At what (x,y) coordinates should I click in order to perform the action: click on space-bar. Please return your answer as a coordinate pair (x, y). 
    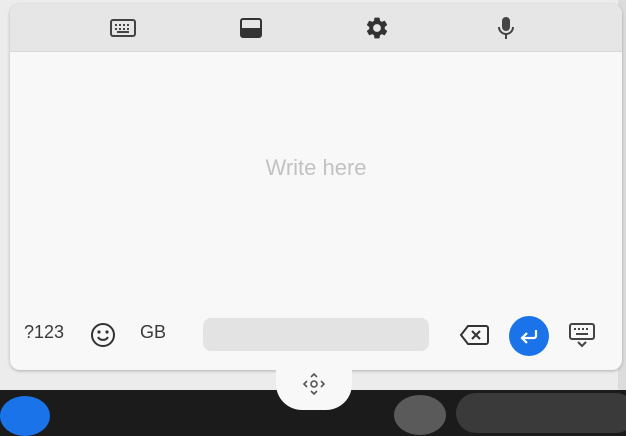
    Looking at the image, I should click on (316, 334).